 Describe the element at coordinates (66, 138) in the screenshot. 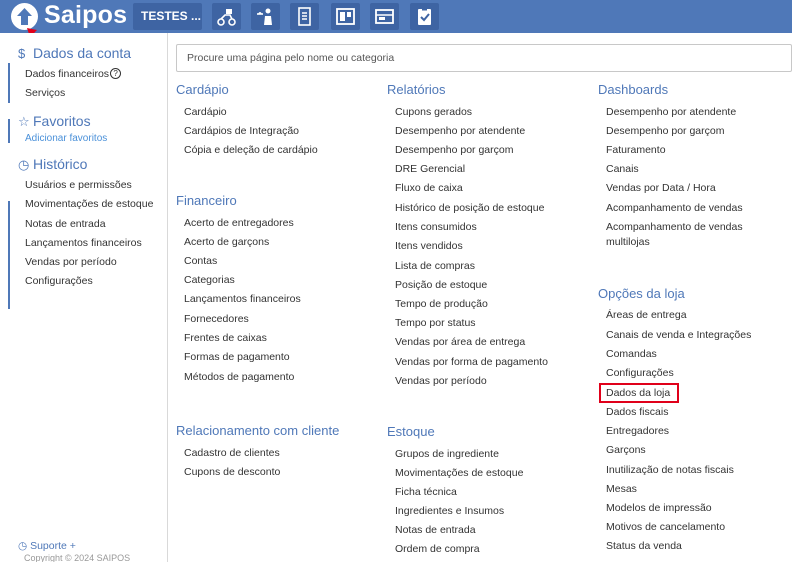

I see `add-favorites-link: Adicionar favoritos` at that location.